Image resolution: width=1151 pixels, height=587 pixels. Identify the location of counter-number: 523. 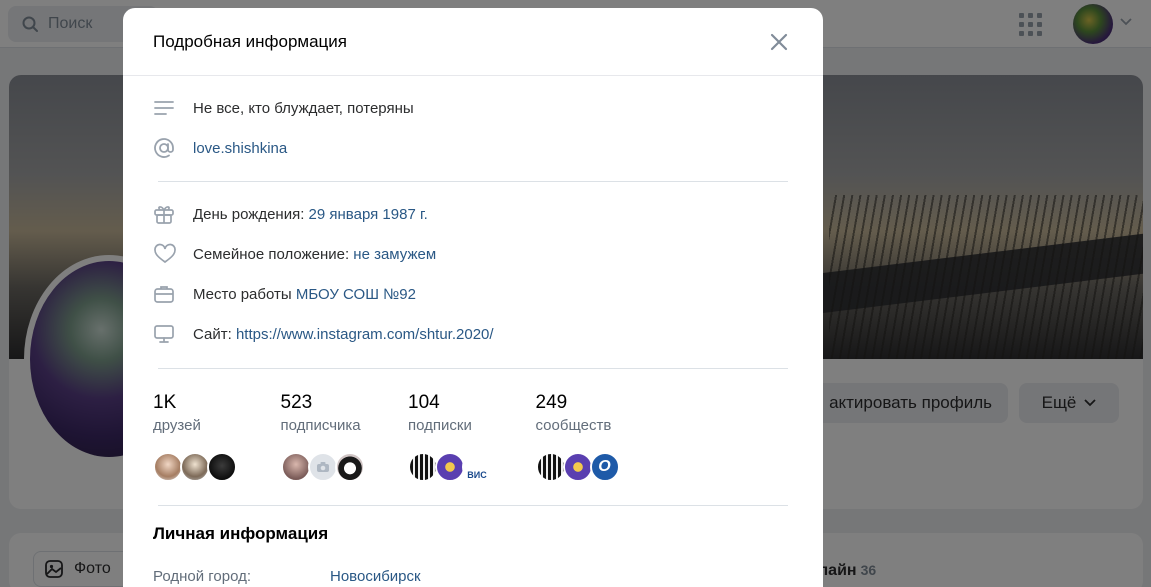
(296, 402).